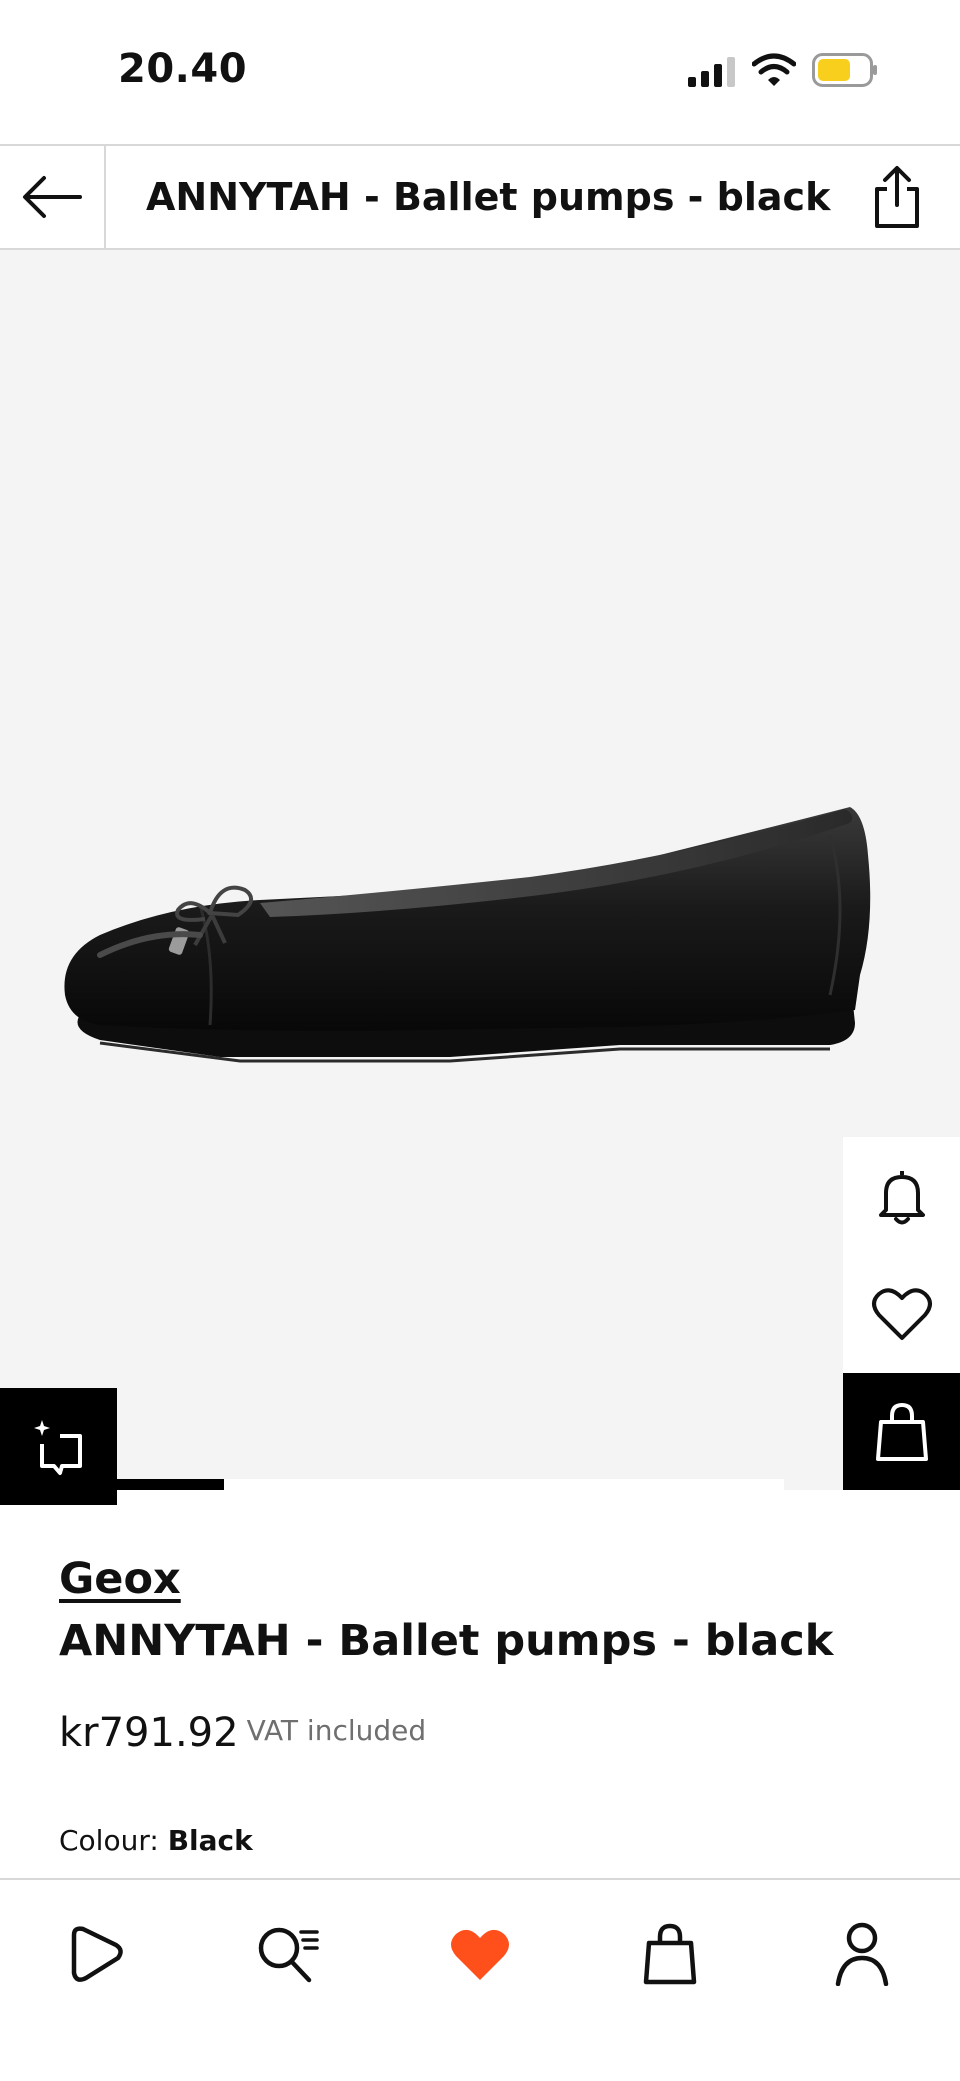 The height and width of the screenshot is (2081, 960). I want to click on share-icon, so click(897, 197).